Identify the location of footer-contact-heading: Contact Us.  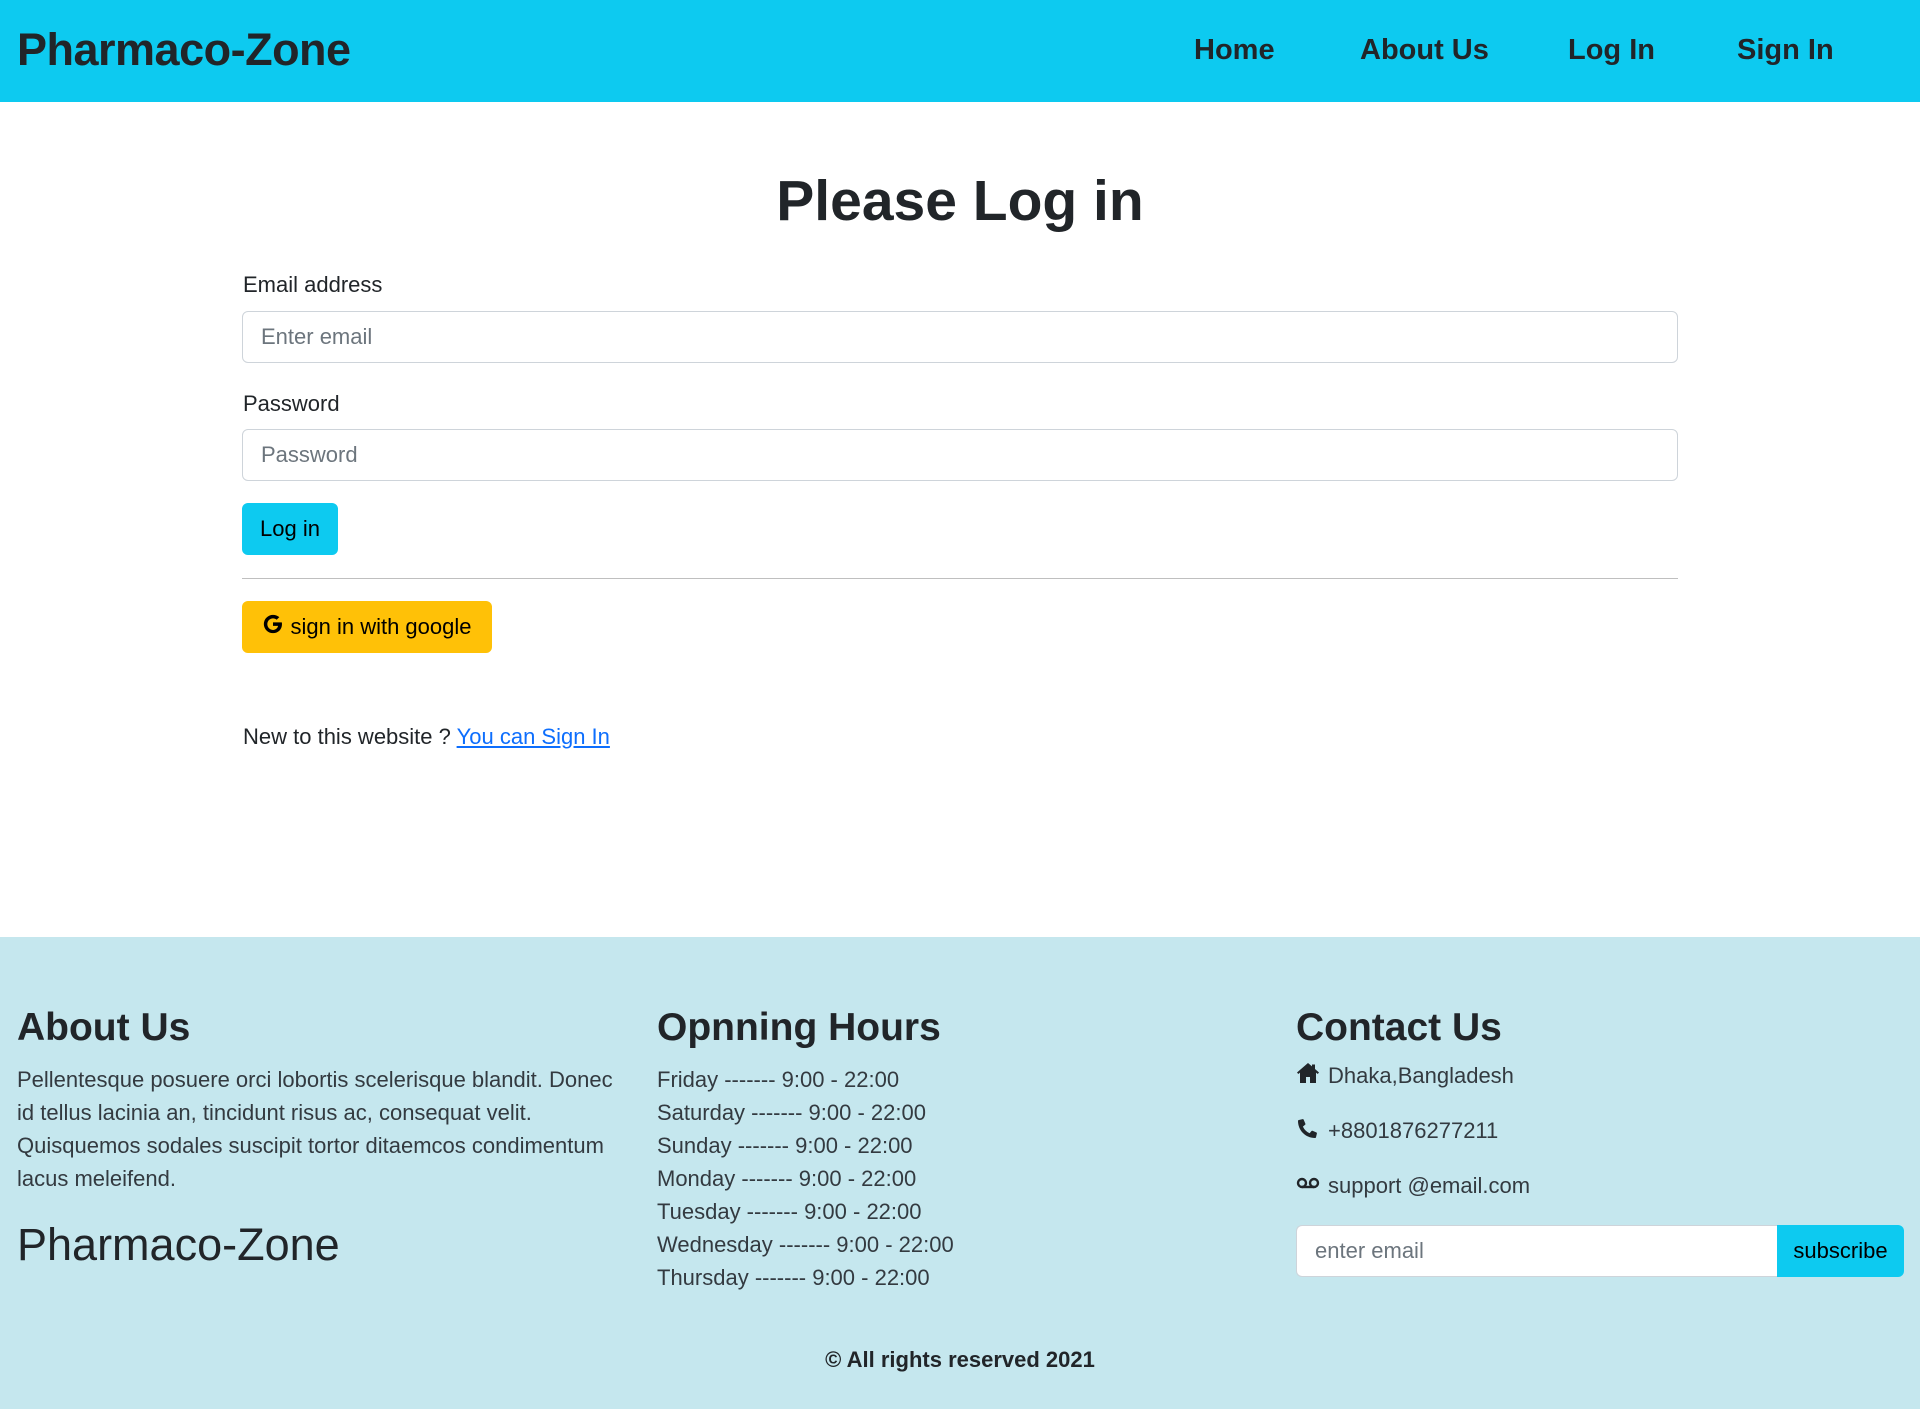
(1399, 1027).